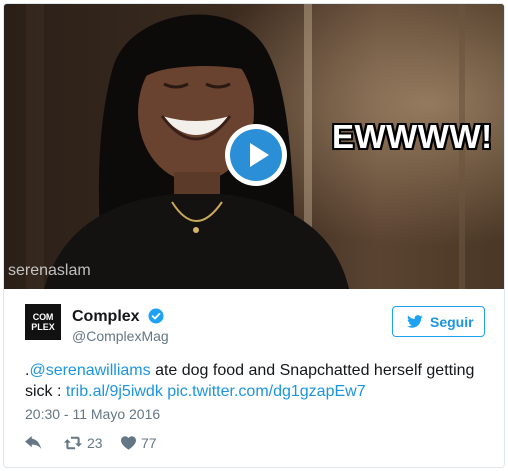  What do you see at coordinates (73, 443) in the screenshot?
I see `retweet-icon` at bounding box center [73, 443].